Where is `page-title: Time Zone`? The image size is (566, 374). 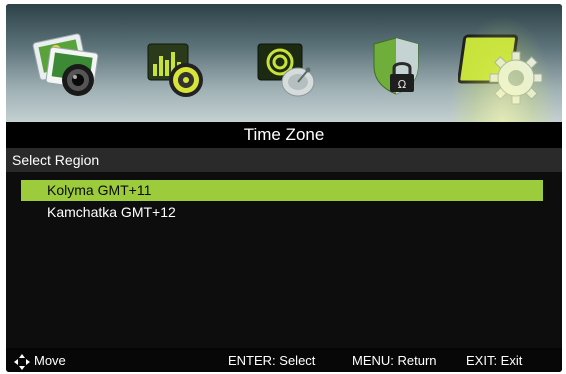
page-title: Time Zone is located at coordinates (284, 135).